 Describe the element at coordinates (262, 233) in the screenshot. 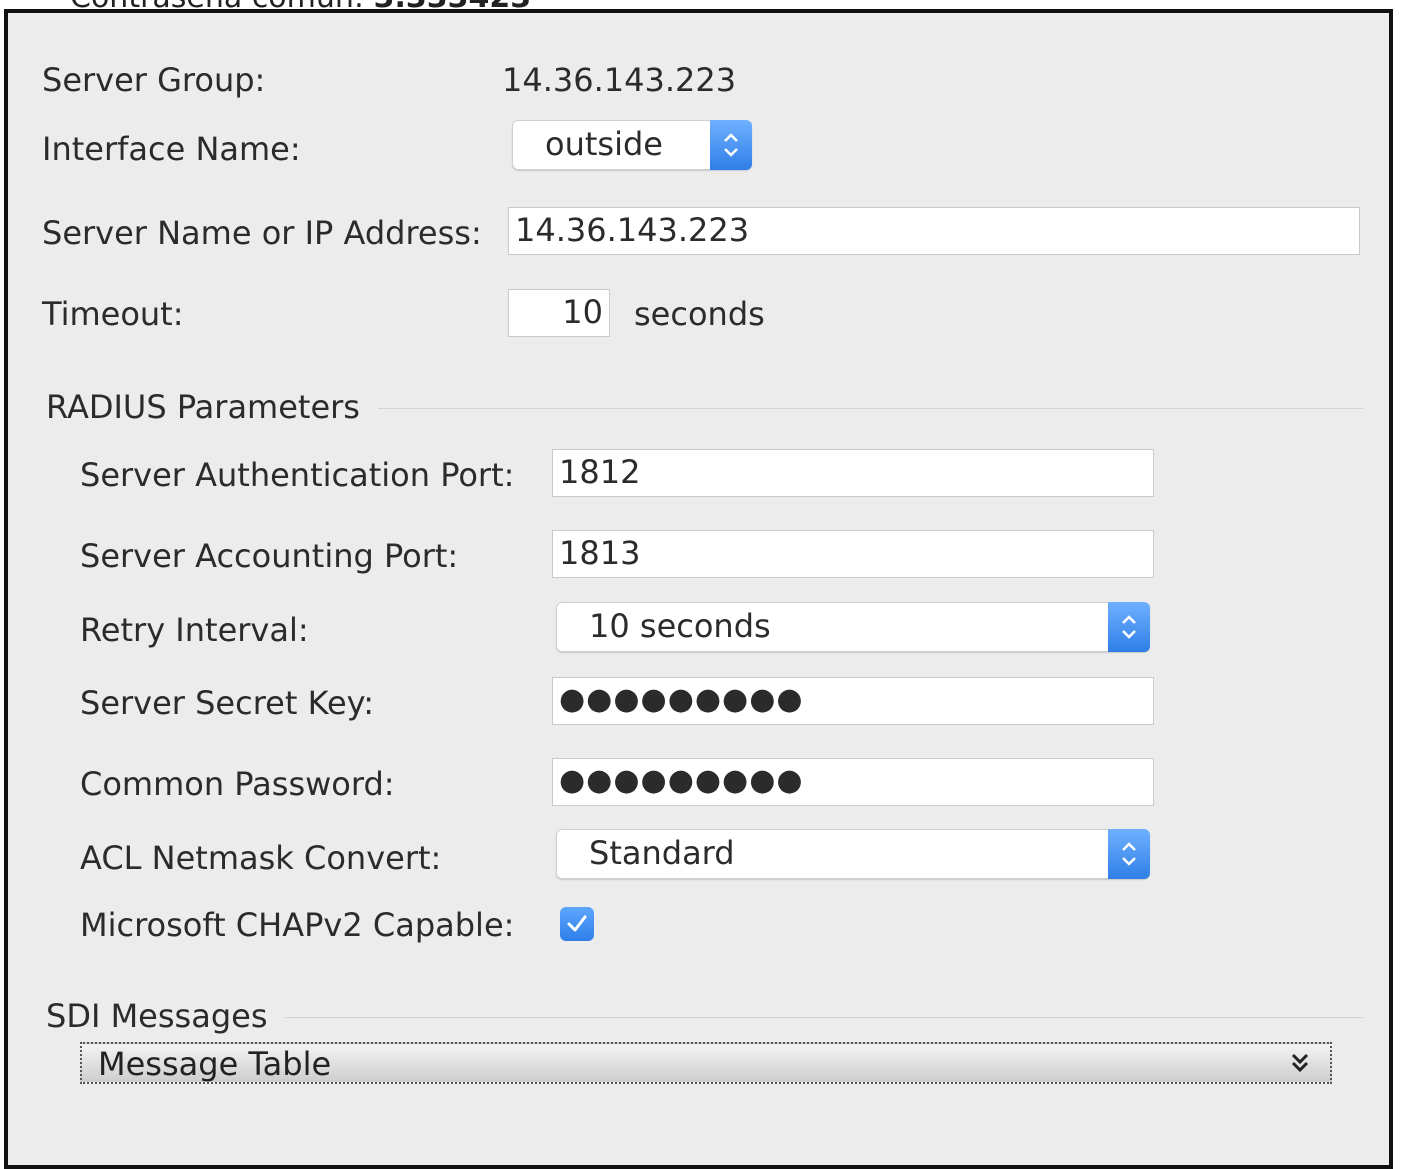

I see `server-name-label: Server Name or IP Address:` at that location.